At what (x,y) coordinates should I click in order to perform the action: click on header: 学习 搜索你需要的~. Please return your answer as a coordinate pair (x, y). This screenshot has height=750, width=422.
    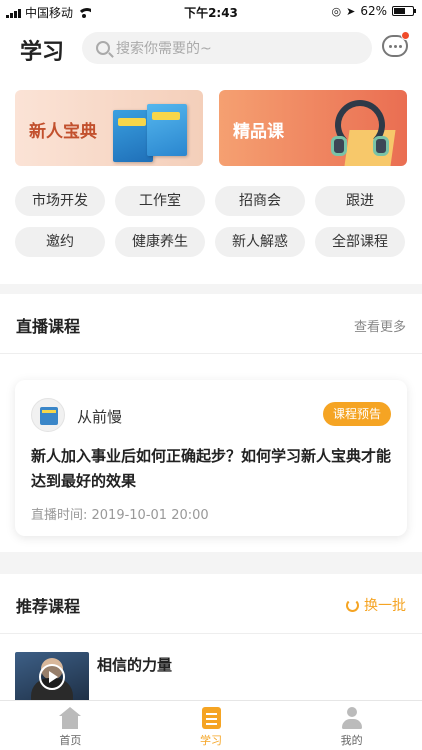
    Looking at the image, I should click on (211, 48).